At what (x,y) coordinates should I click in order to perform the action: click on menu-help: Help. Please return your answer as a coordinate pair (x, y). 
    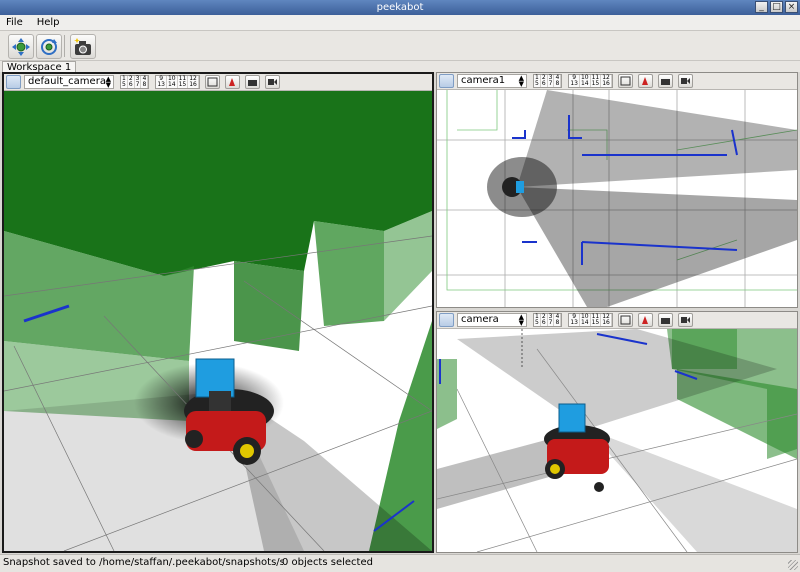
    Looking at the image, I should click on (48, 22).